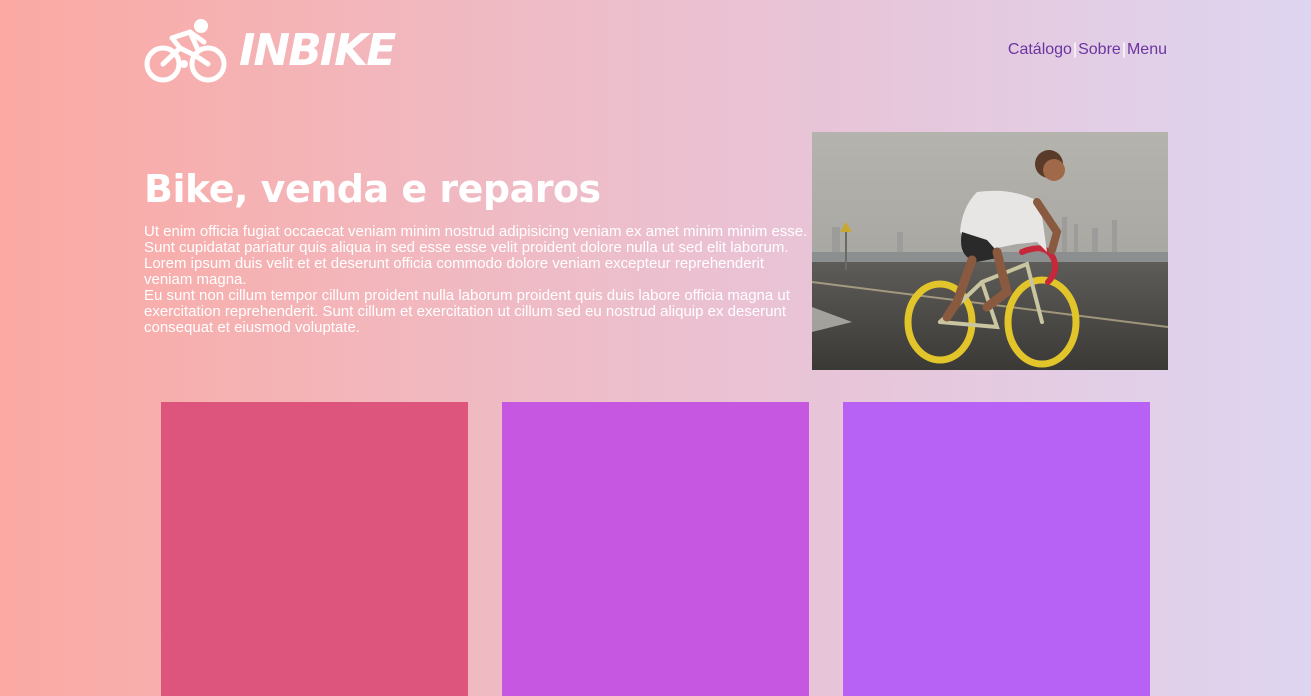 The image size is (1311, 696). I want to click on cyclist-icon, so click(185, 51).